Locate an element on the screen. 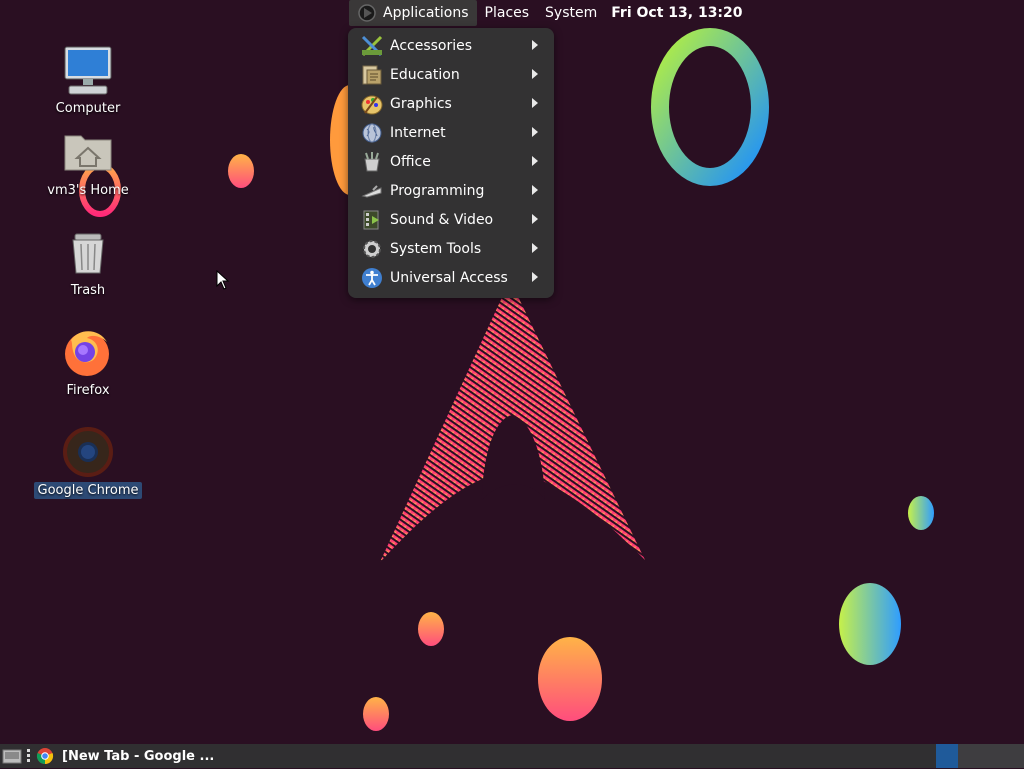 The image size is (1024, 769). menu-item-sound-video: Sound & Video is located at coordinates (451, 219).